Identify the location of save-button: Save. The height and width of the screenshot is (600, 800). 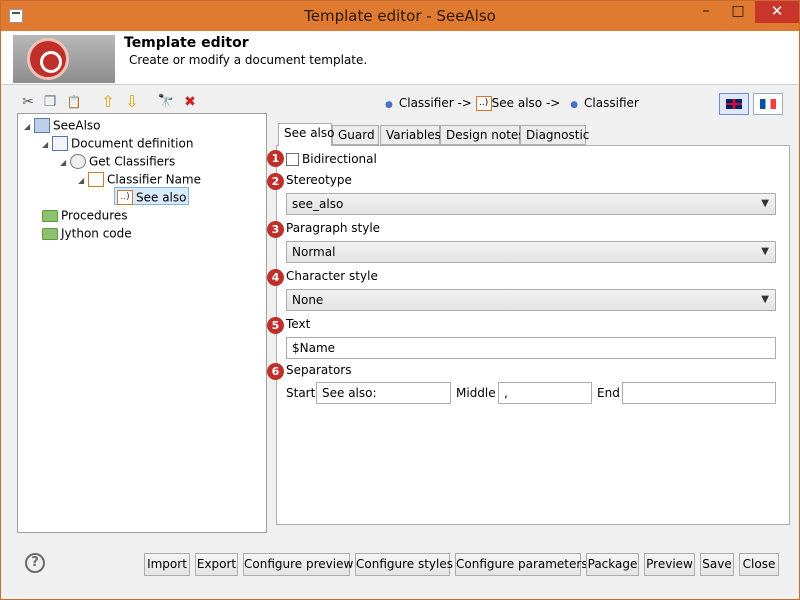
(717, 564).